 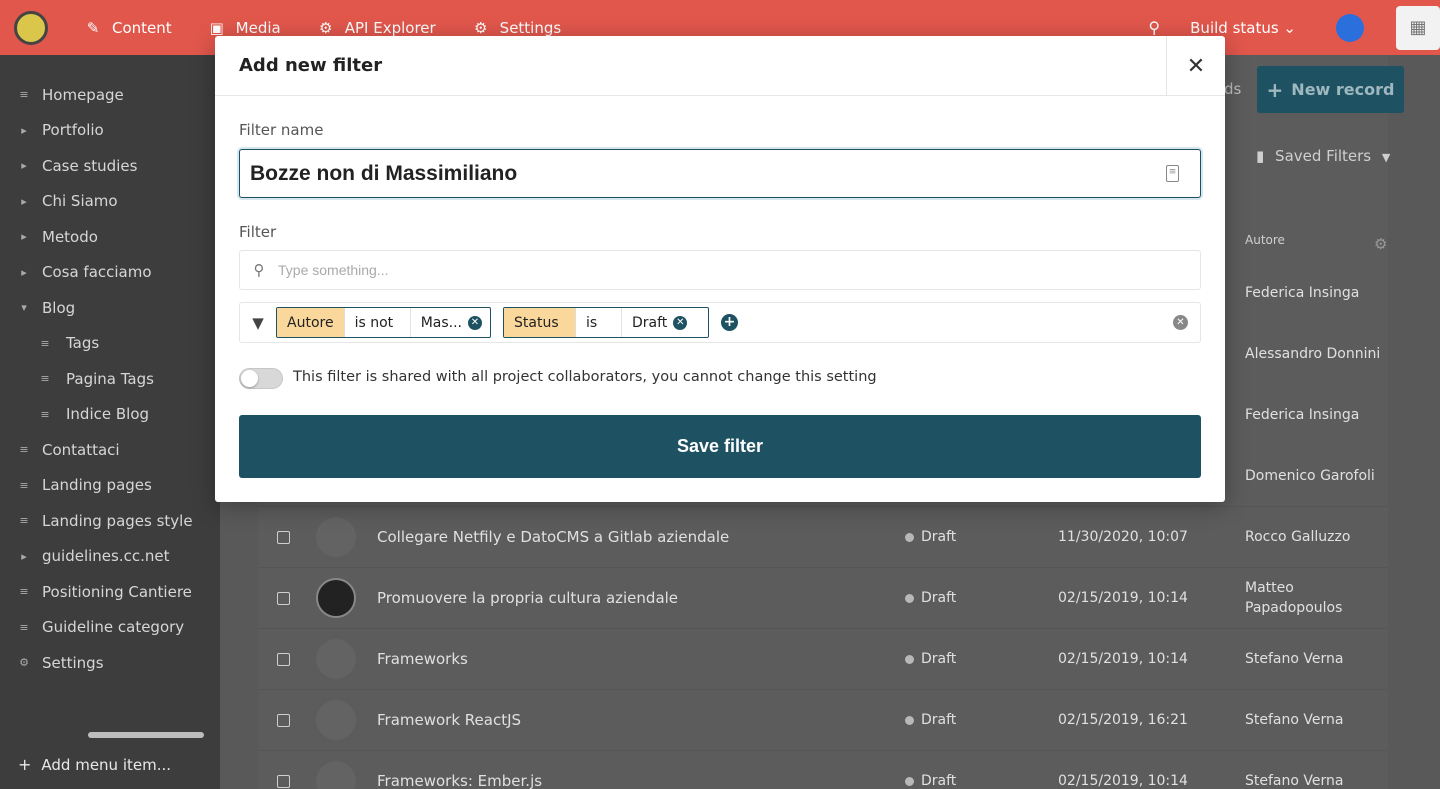 What do you see at coordinates (378, 322) in the screenshot?
I see `condition-operator: is not` at bounding box center [378, 322].